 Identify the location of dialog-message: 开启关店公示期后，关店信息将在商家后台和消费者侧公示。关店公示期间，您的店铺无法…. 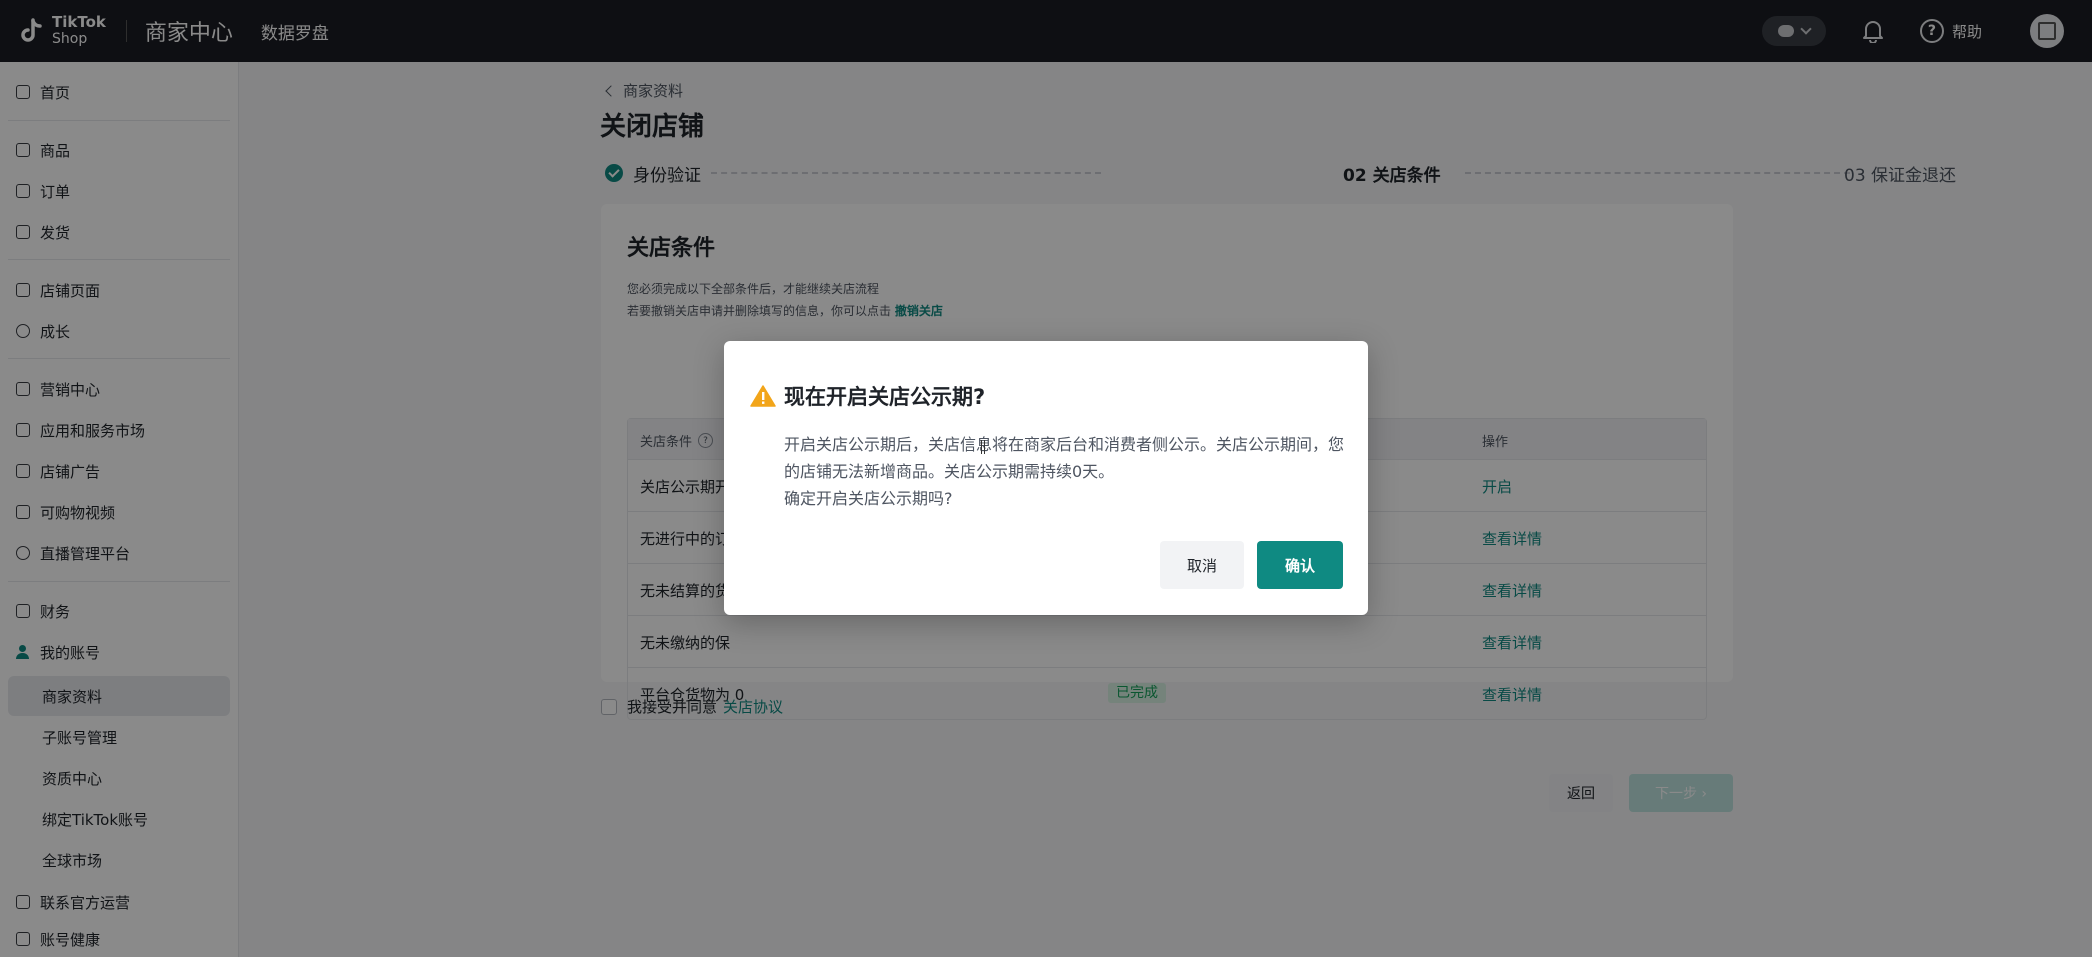
(1064, 458).